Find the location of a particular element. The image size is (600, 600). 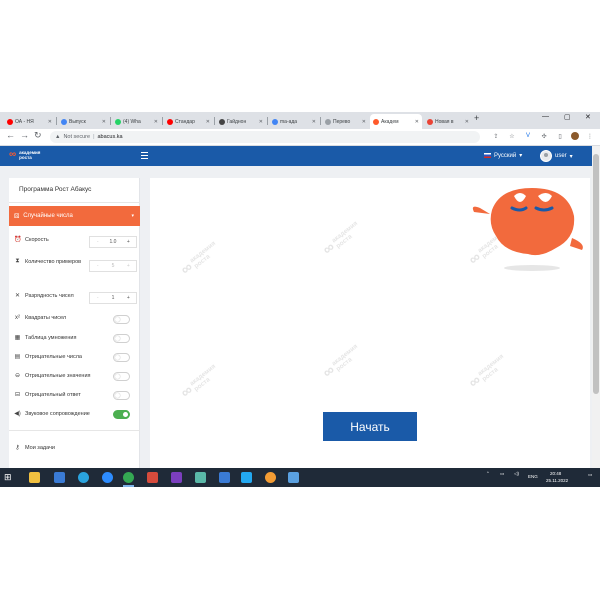

sidepanel-icon: ▯ is located at coordinates (560, 136).